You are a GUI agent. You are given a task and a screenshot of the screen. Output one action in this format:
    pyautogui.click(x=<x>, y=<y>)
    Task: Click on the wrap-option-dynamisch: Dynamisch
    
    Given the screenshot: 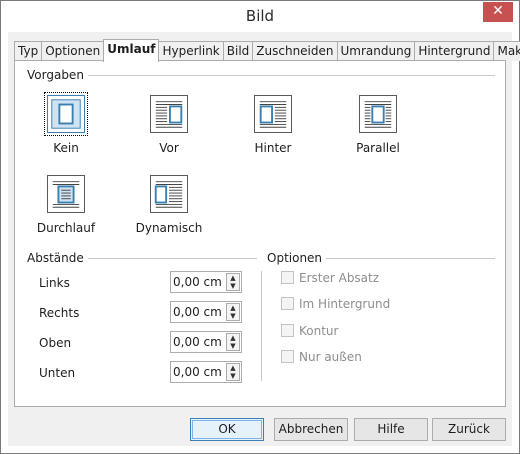 What is the action you would take?
    pyautogui.click(x=169, y=205)
    